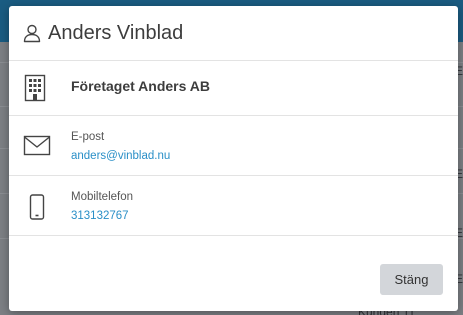  I want to click on modal-title: Anders Vinblad, so click(116, 32).